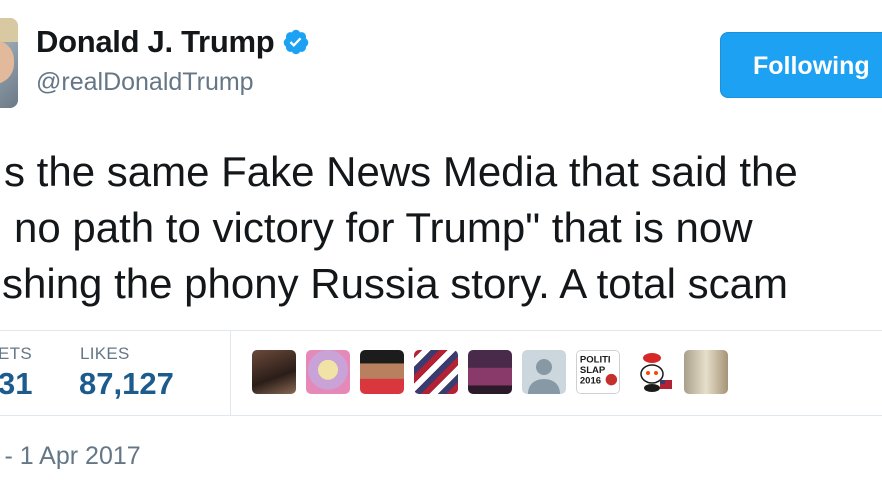  I want to click on following-button: Following, so click(801, 65).